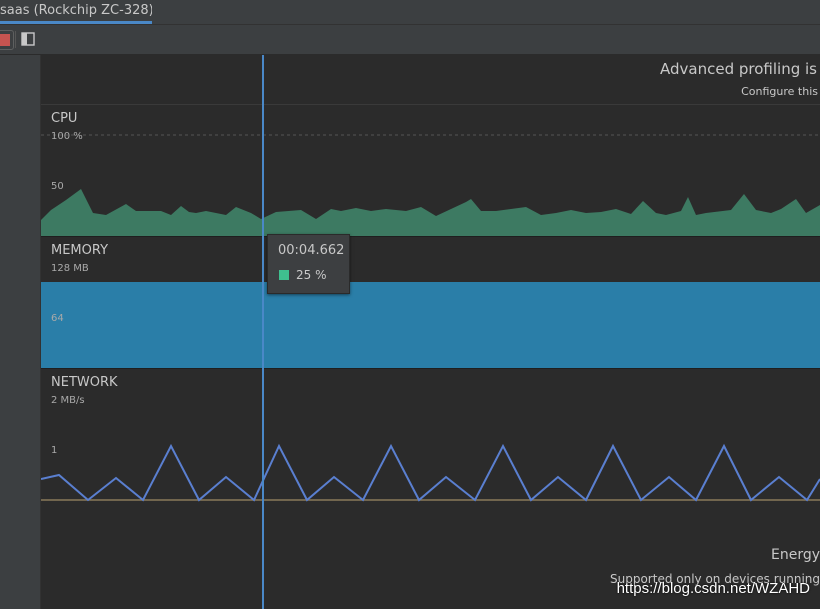  What do you see at coordinates (738, 69) in the screenshot?
I see `banner-title: Advanced profiling is` at bounding box center [738, 69].